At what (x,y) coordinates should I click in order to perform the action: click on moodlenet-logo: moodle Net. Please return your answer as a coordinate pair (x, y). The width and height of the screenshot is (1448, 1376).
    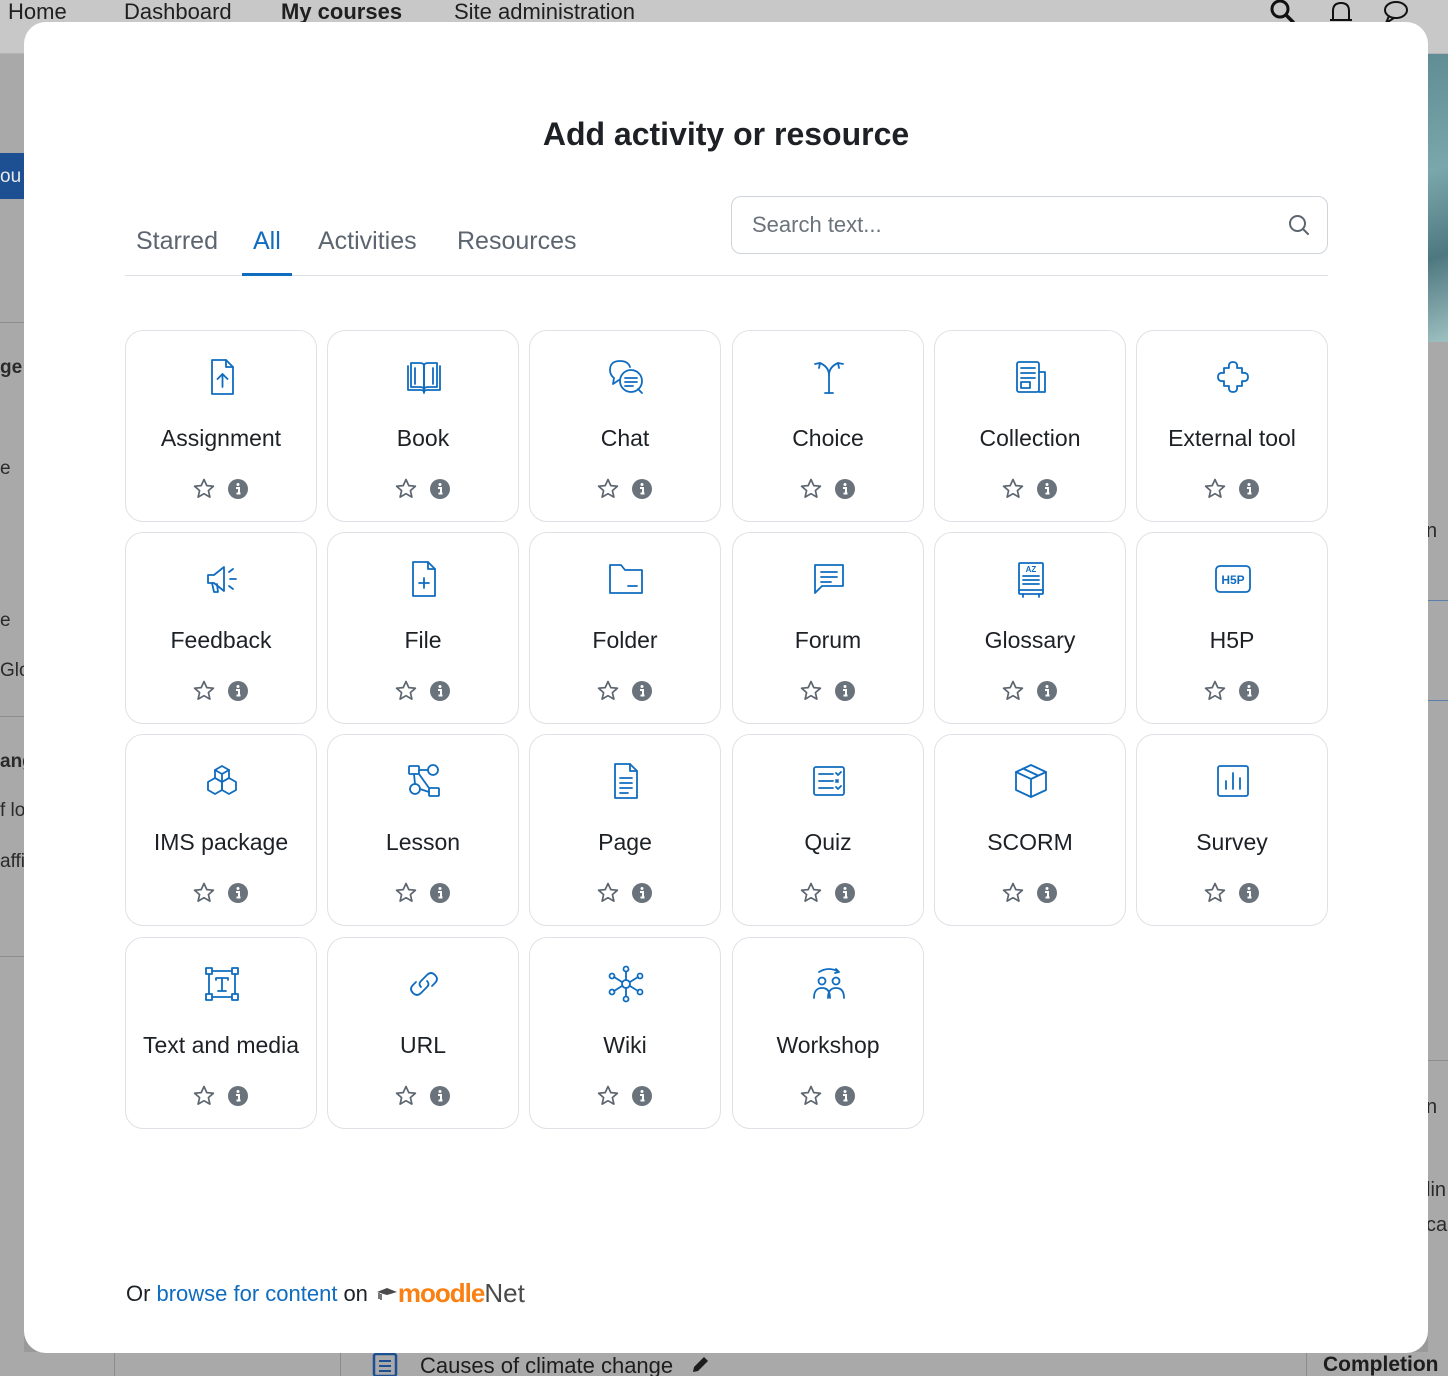
    Looking at the image, I should click on (450, 1293).